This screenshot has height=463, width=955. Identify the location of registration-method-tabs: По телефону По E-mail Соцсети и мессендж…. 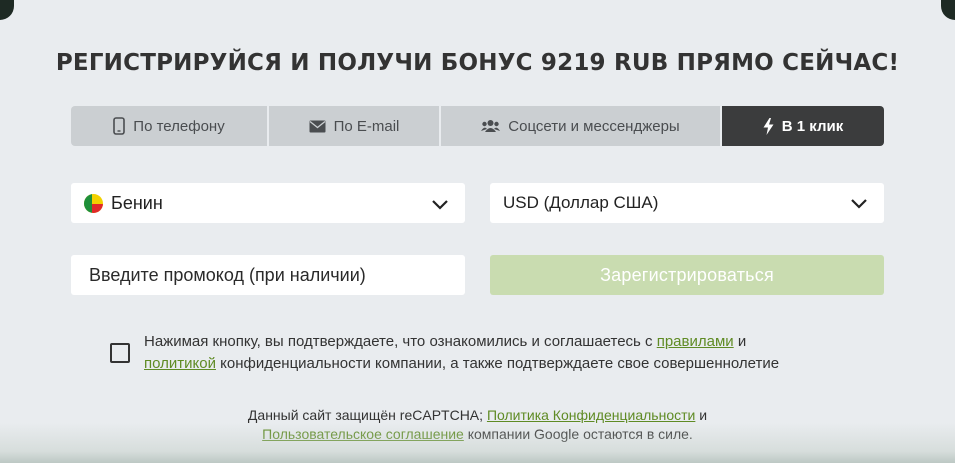
(477, 126).